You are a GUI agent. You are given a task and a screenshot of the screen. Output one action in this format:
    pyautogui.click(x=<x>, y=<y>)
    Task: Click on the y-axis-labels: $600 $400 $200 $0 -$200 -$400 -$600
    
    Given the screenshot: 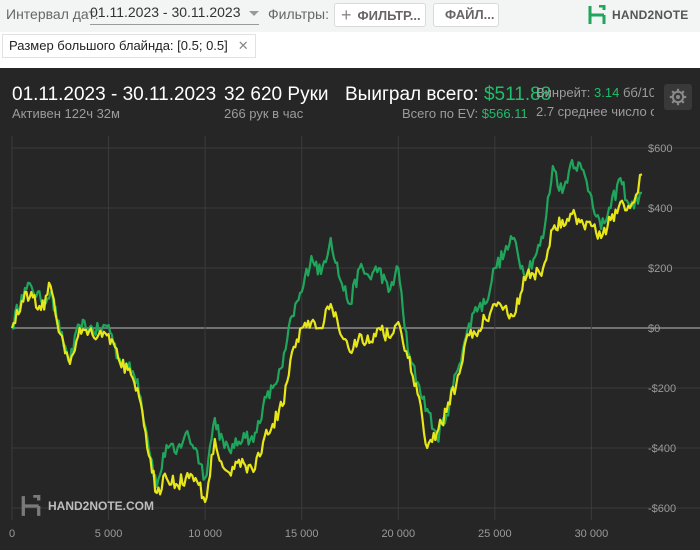 What is the action you would take?
    pyautogui.click(x=662, y=329)
    